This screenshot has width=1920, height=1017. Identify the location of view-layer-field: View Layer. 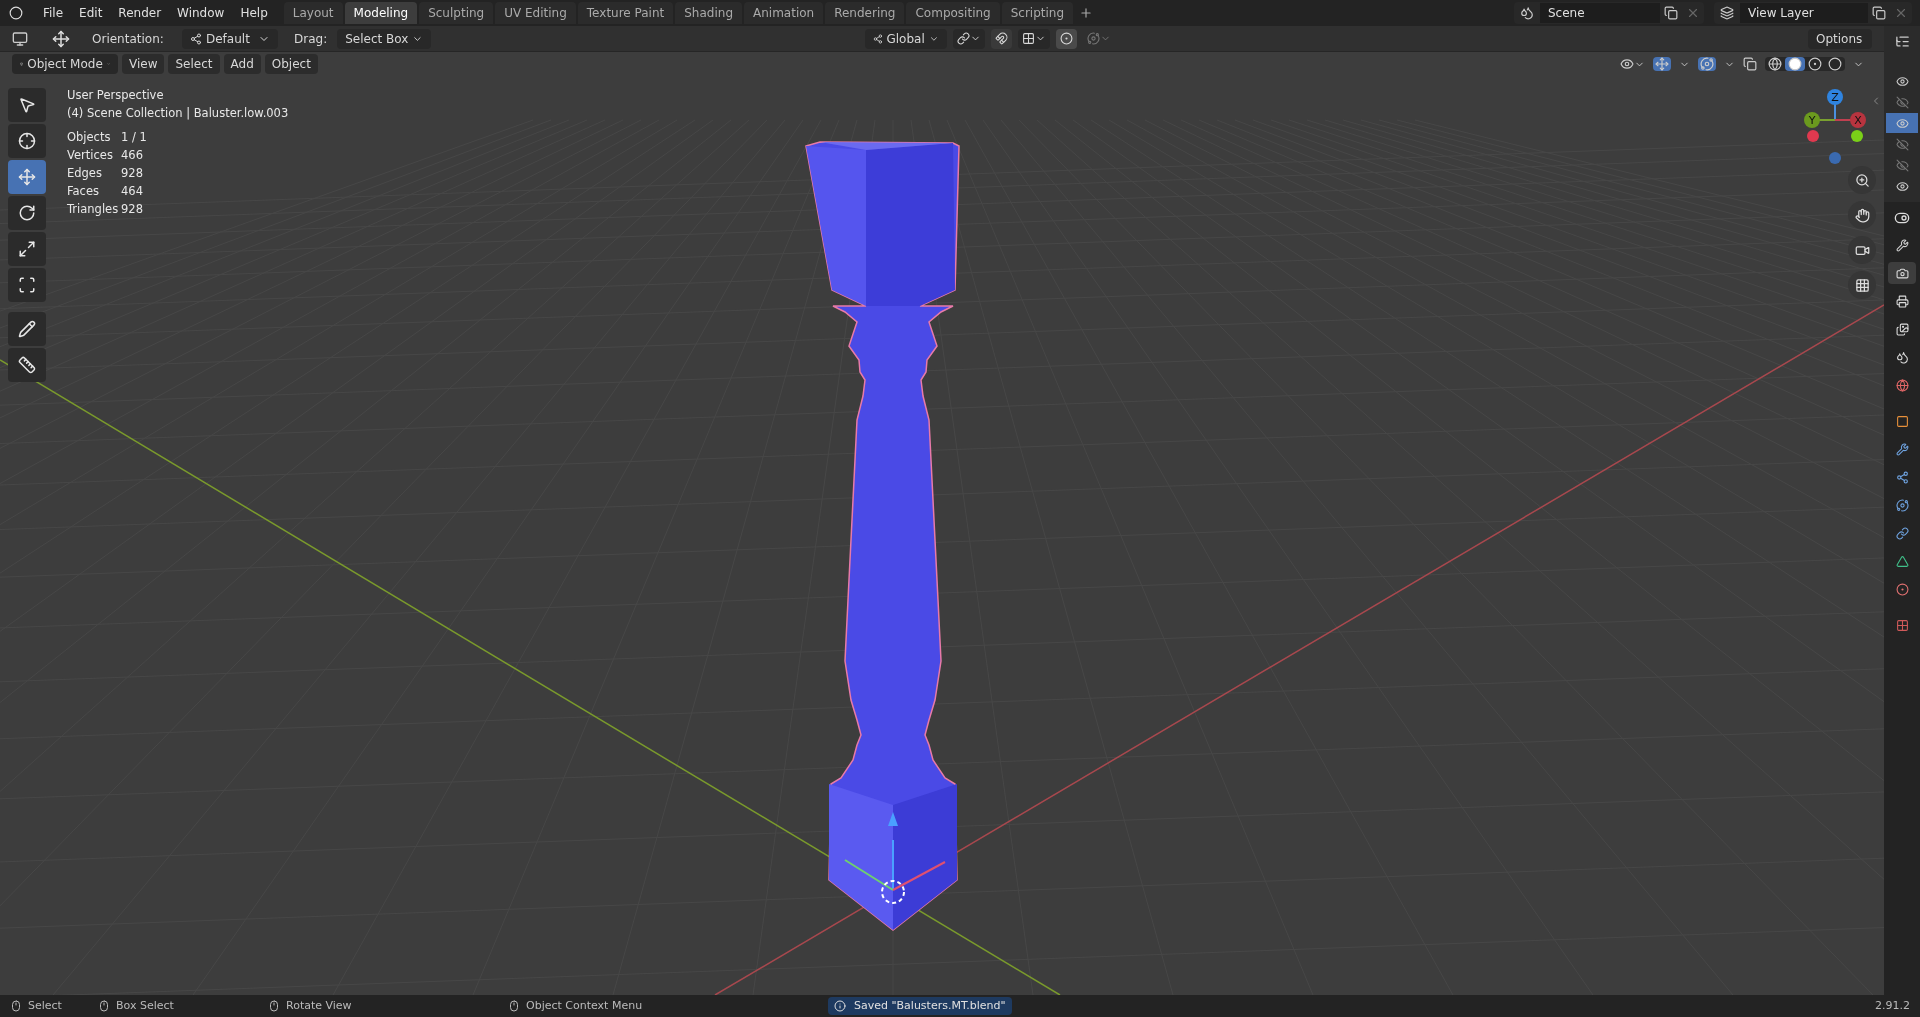
(1804, 13).